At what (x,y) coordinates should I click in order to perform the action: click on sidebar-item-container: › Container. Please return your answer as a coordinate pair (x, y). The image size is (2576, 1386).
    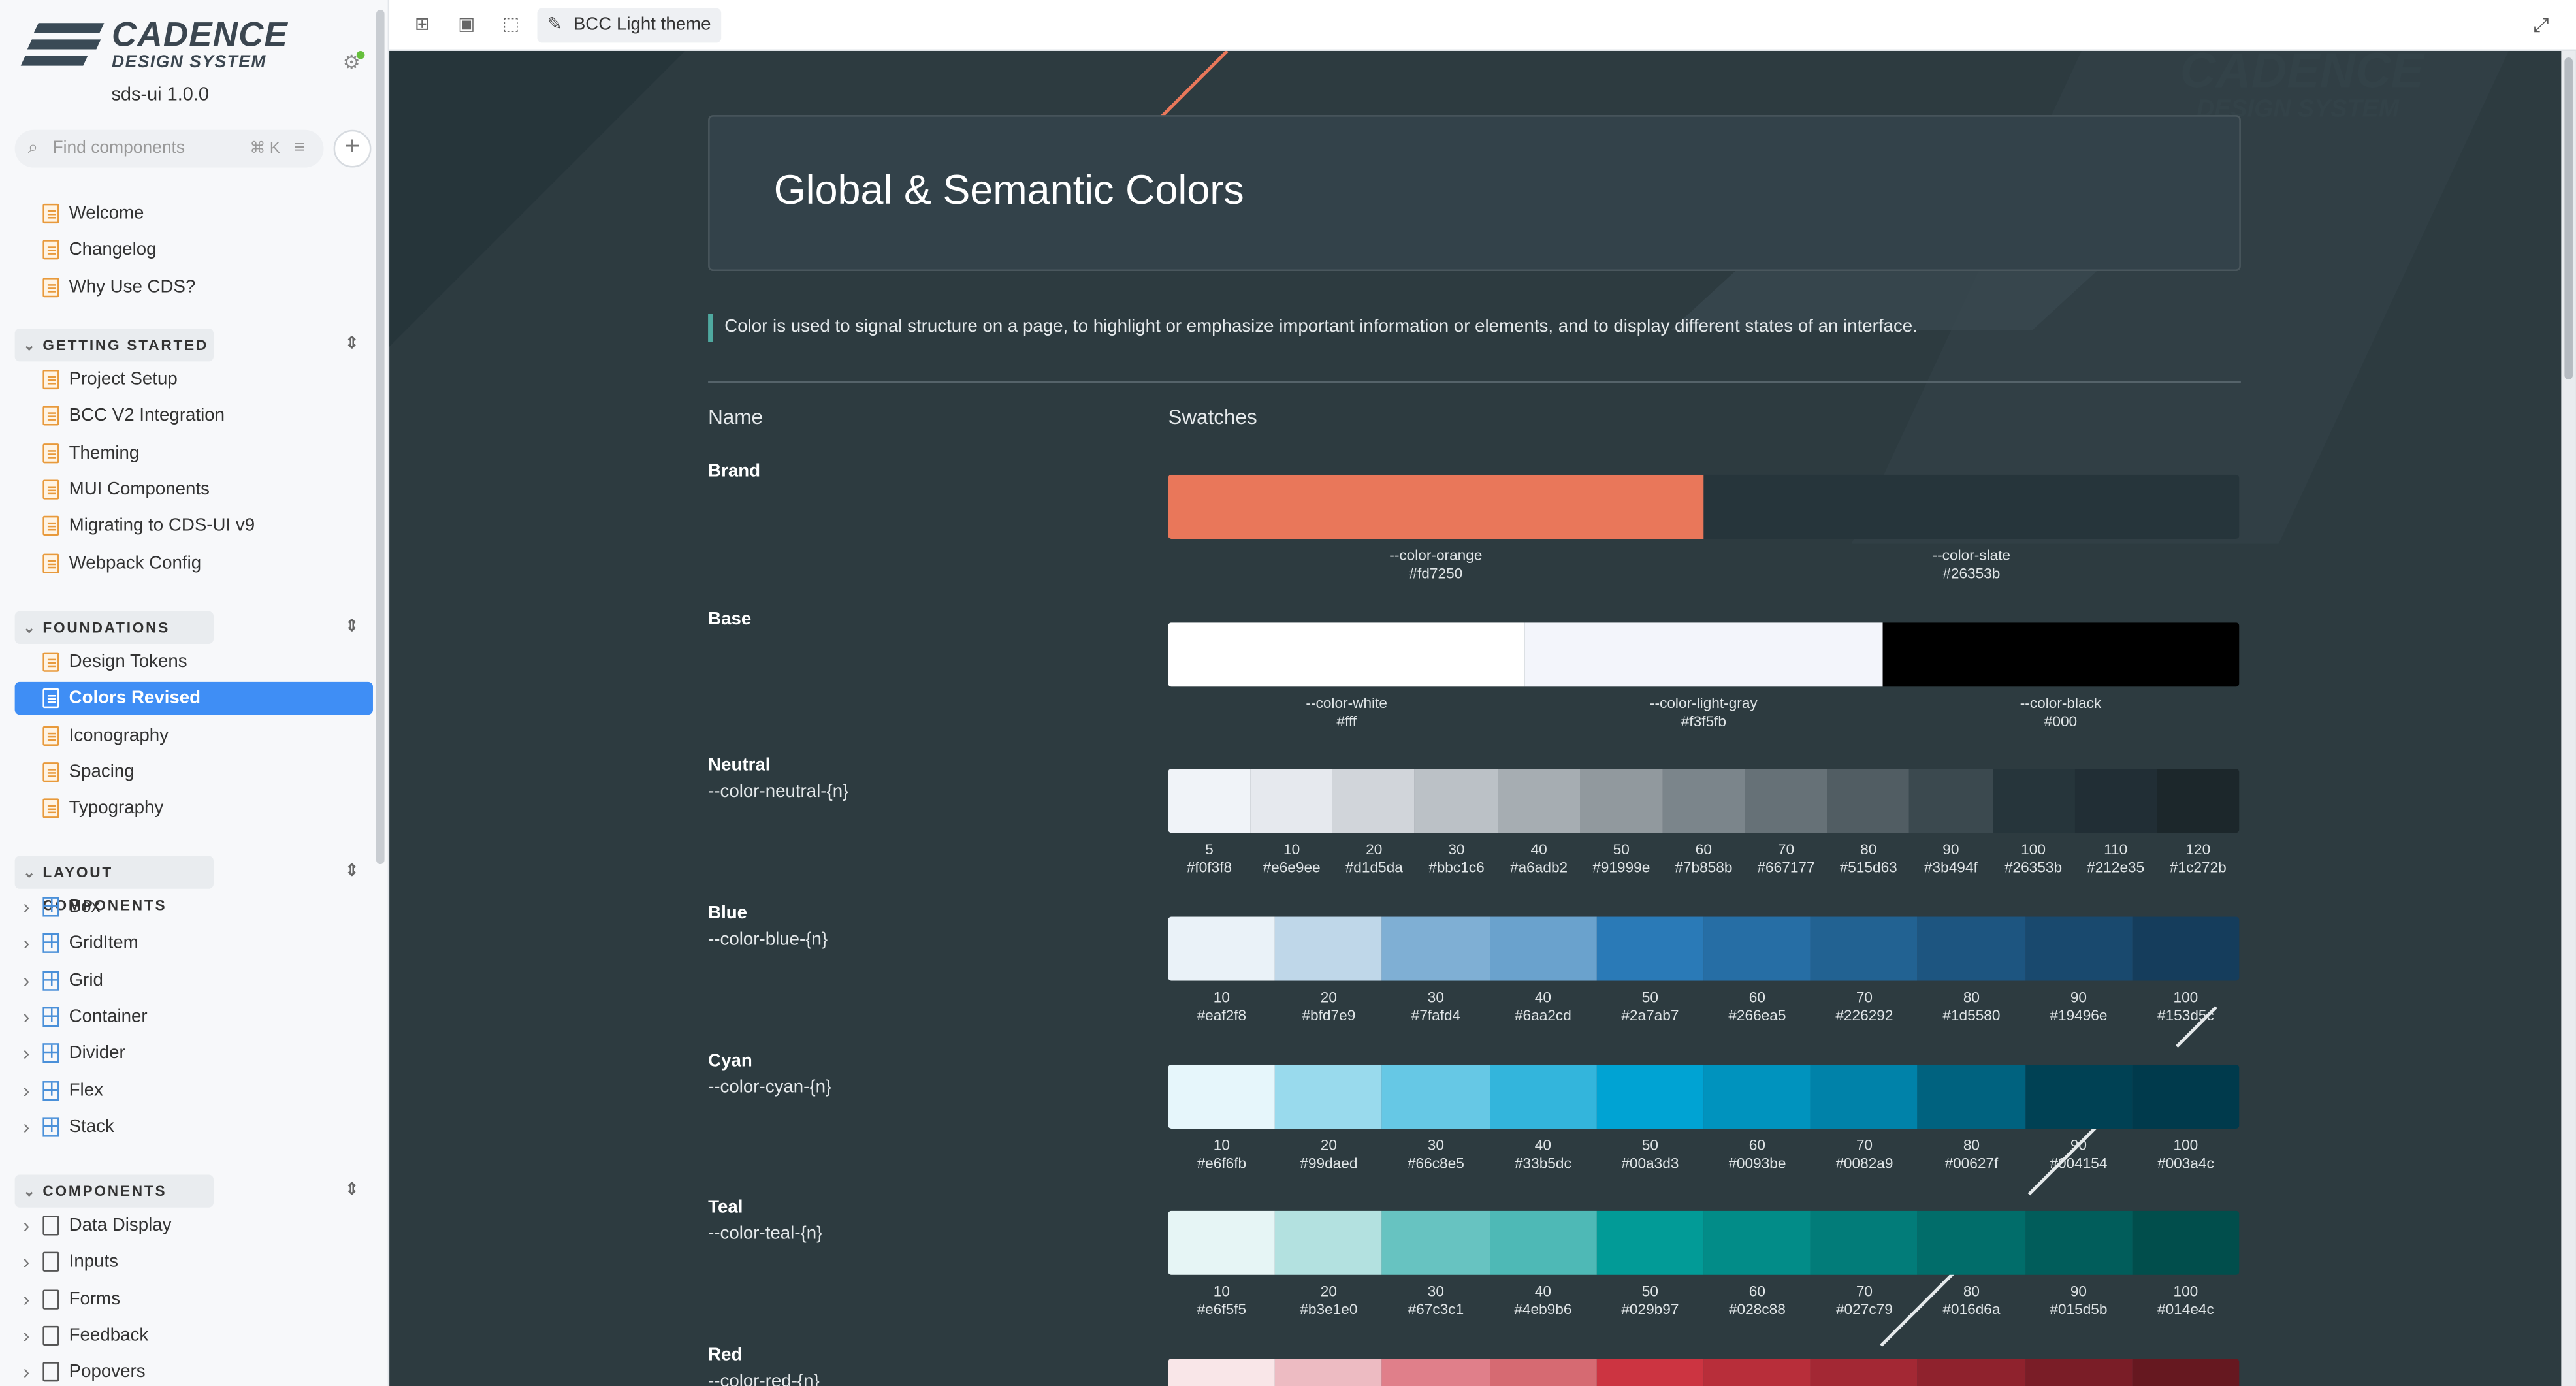
    Looking at the image, I should click on (194, 1017).